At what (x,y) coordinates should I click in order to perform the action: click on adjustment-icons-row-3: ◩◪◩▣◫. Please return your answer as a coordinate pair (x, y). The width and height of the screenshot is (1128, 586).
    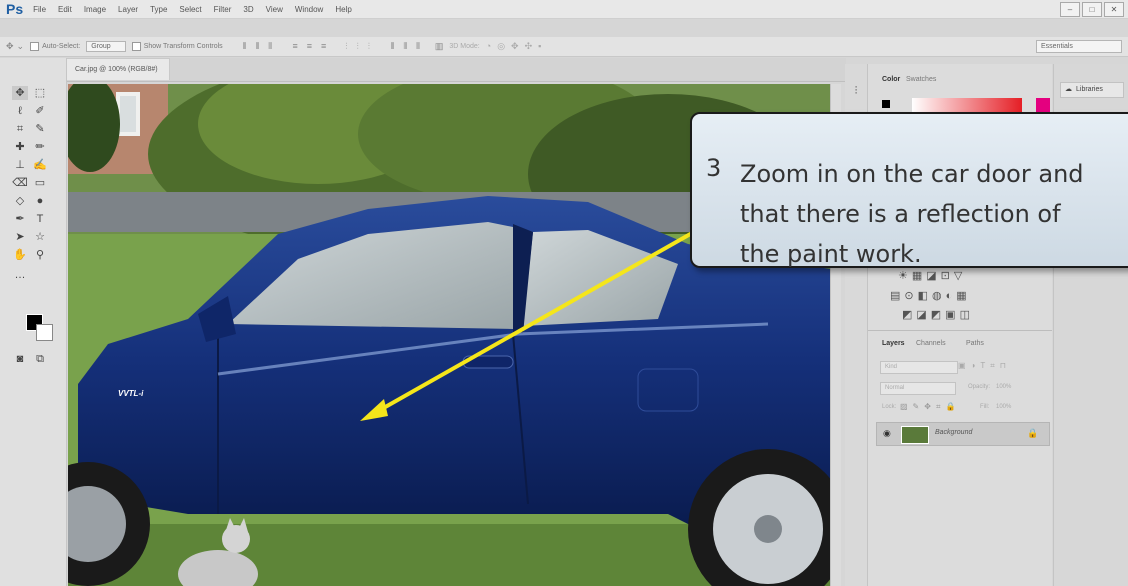
    Looking at the image, I should click on (938, 314).